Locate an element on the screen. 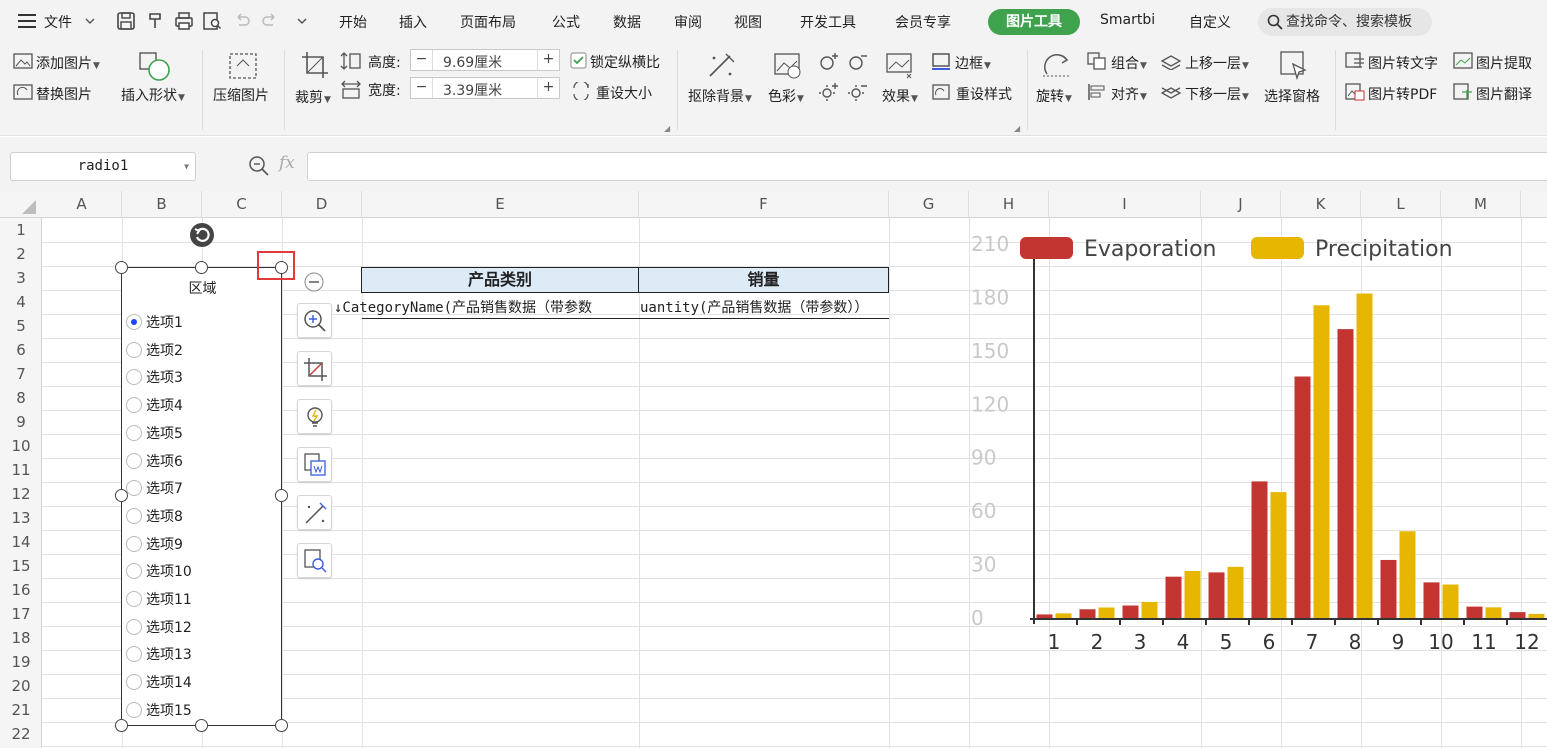  tab-formulas: 公式 is located at coordinates (566, 22).